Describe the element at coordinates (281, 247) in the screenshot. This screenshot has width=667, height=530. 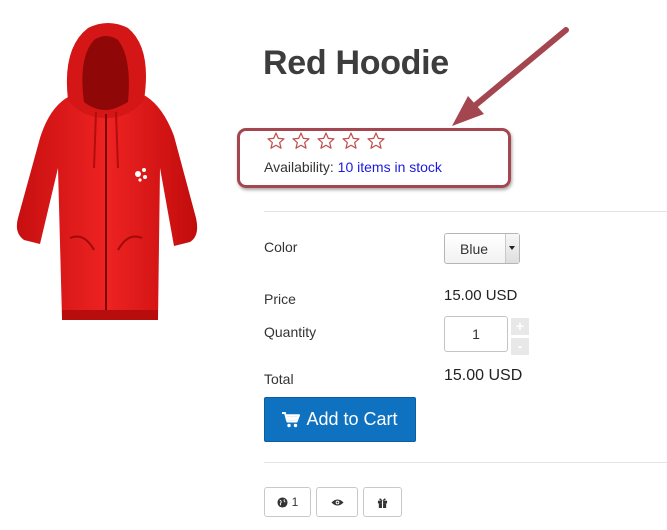
I see `color-label: Color` at that location.